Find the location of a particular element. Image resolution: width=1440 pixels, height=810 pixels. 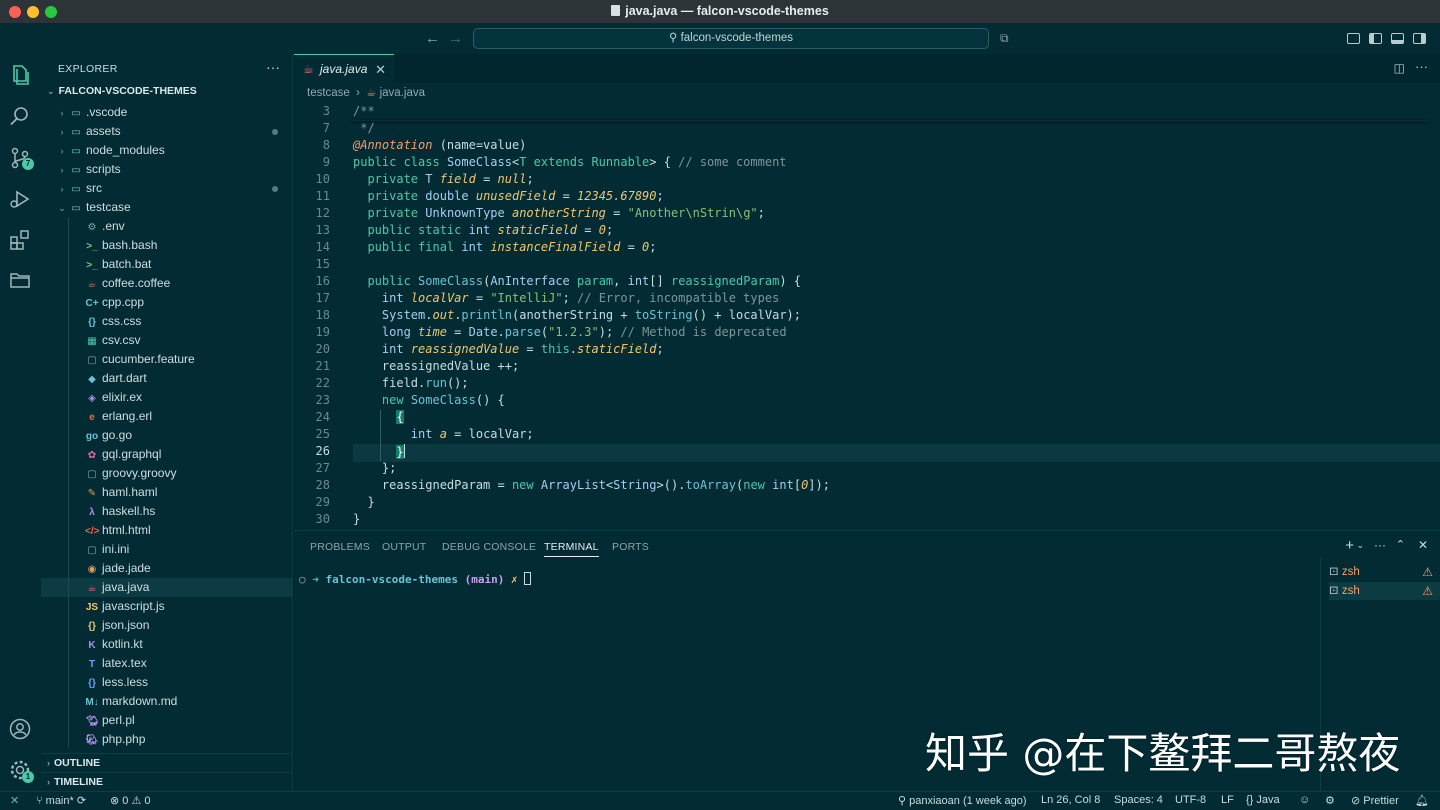

folder-scripts: › ▭ scripts is located at coordinates (174, 169).